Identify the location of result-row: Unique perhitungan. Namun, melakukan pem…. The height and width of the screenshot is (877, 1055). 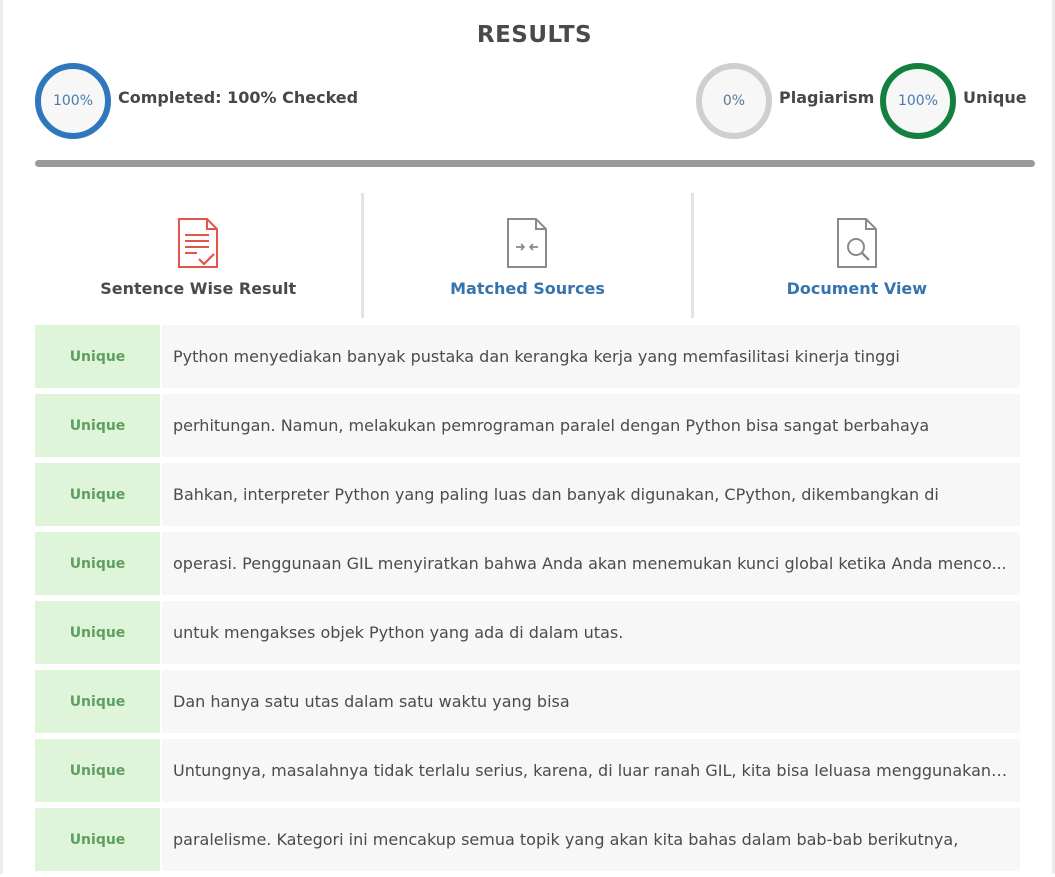
(527, 425).